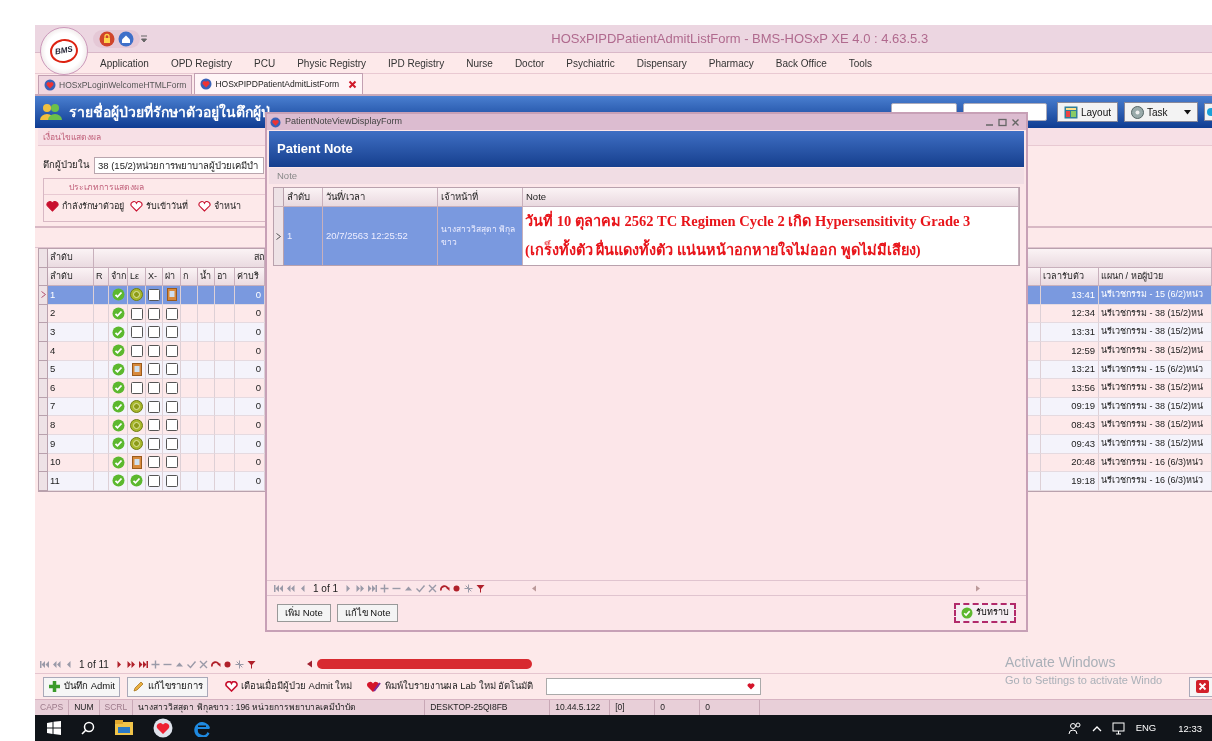  Describe the element at coordinates (167, 686) in the screenshot. I see `edit-button: แก้ไขรายการ` at that location.